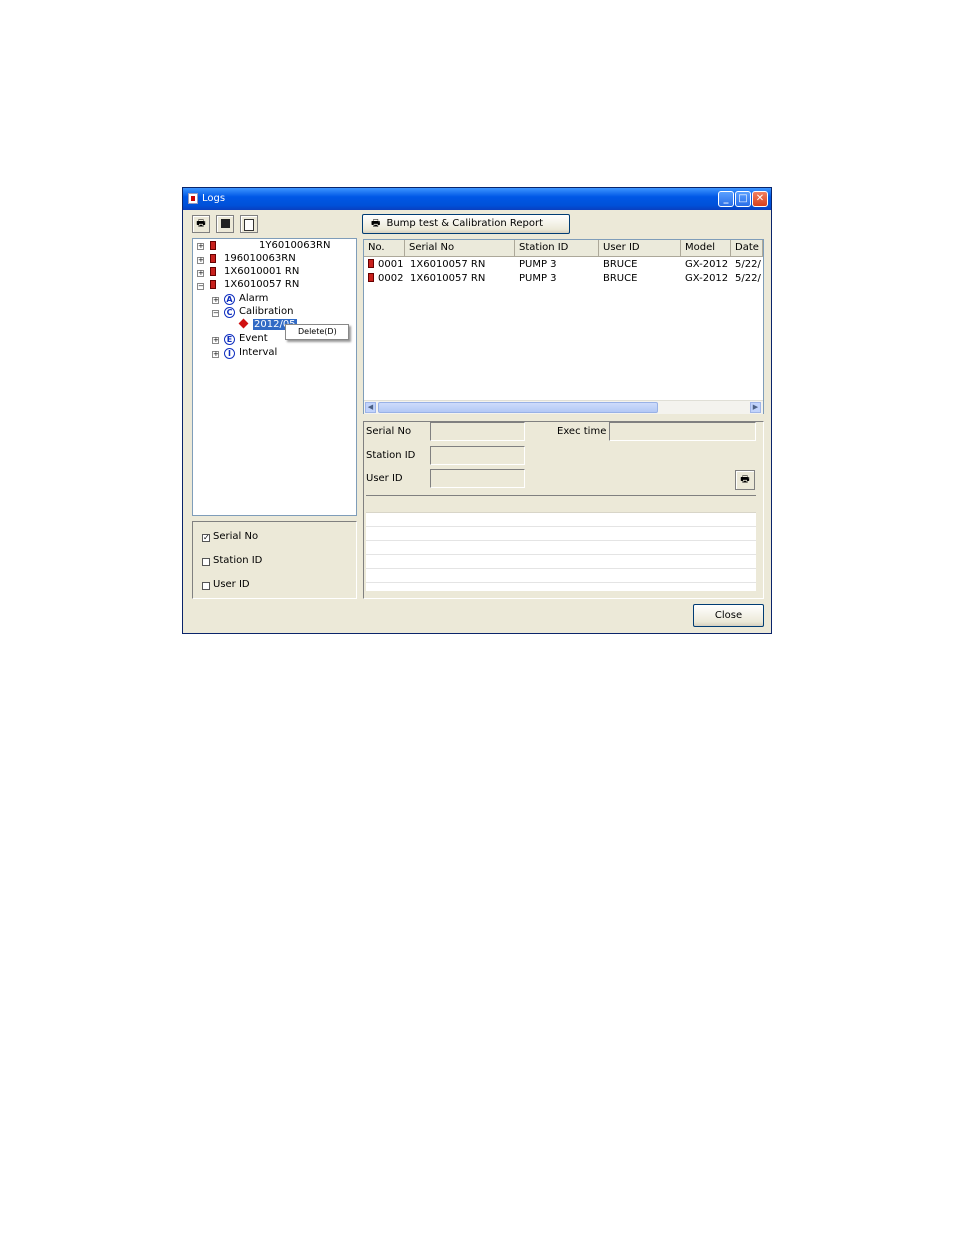 Image resolution: width=954 pixels, height=1235 pixels. I want to click on tree-device: 1Y6010063RN, so click(294, 245).